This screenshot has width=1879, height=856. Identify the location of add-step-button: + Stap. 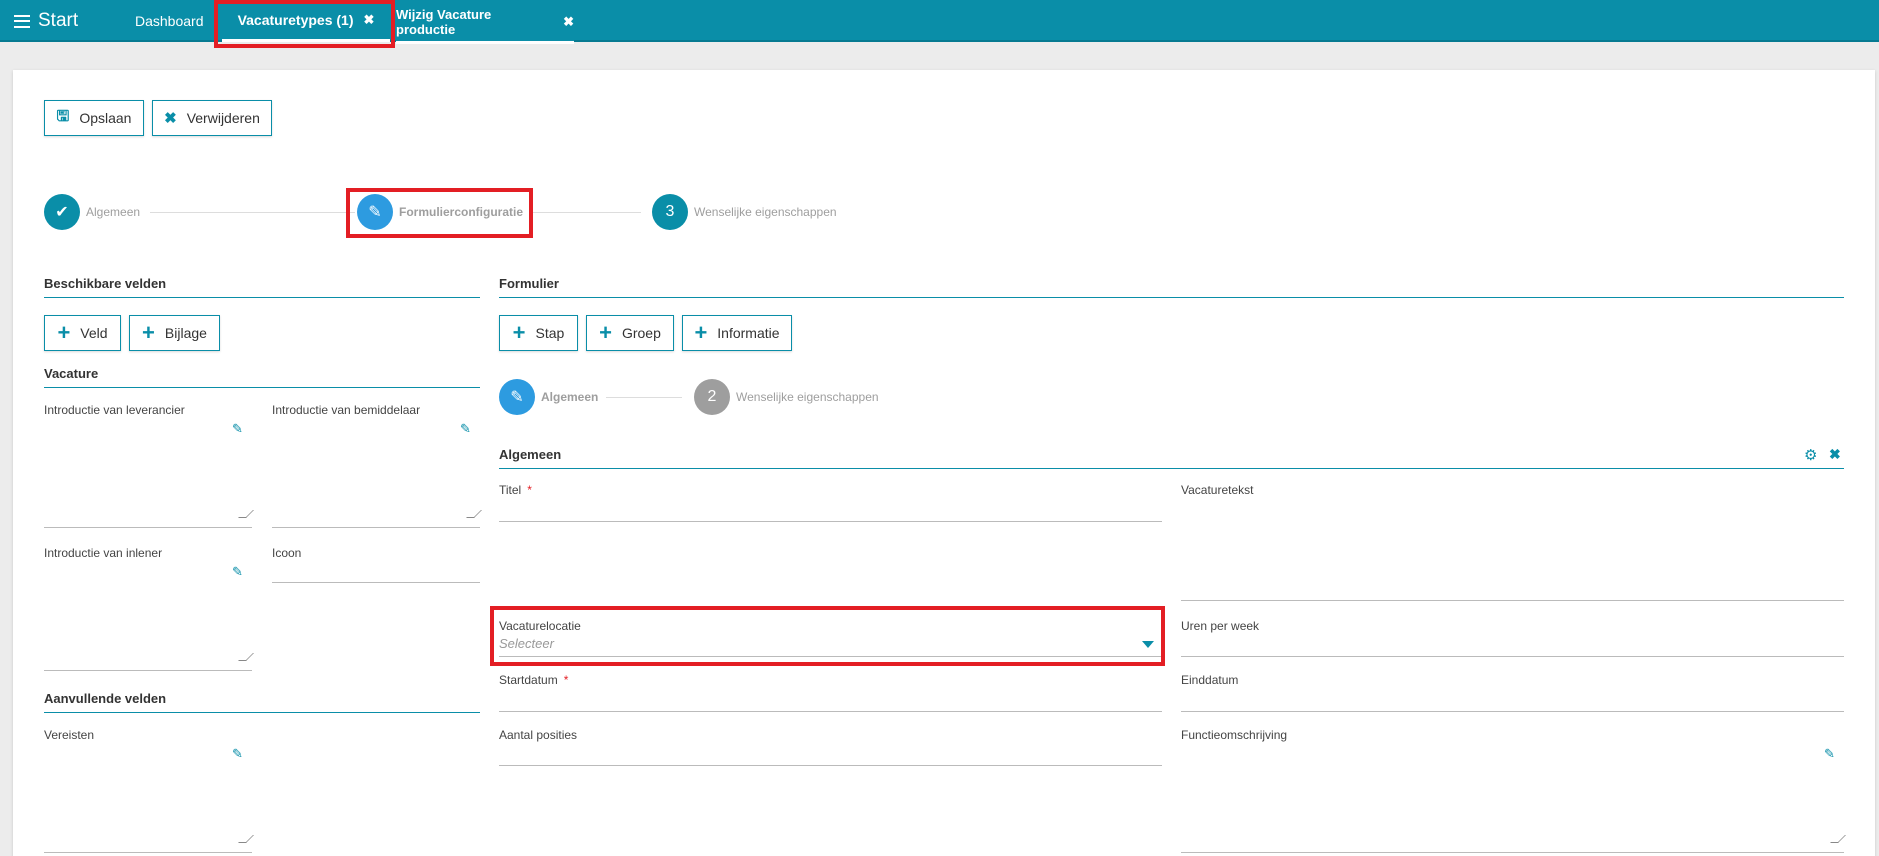
(538, 333).